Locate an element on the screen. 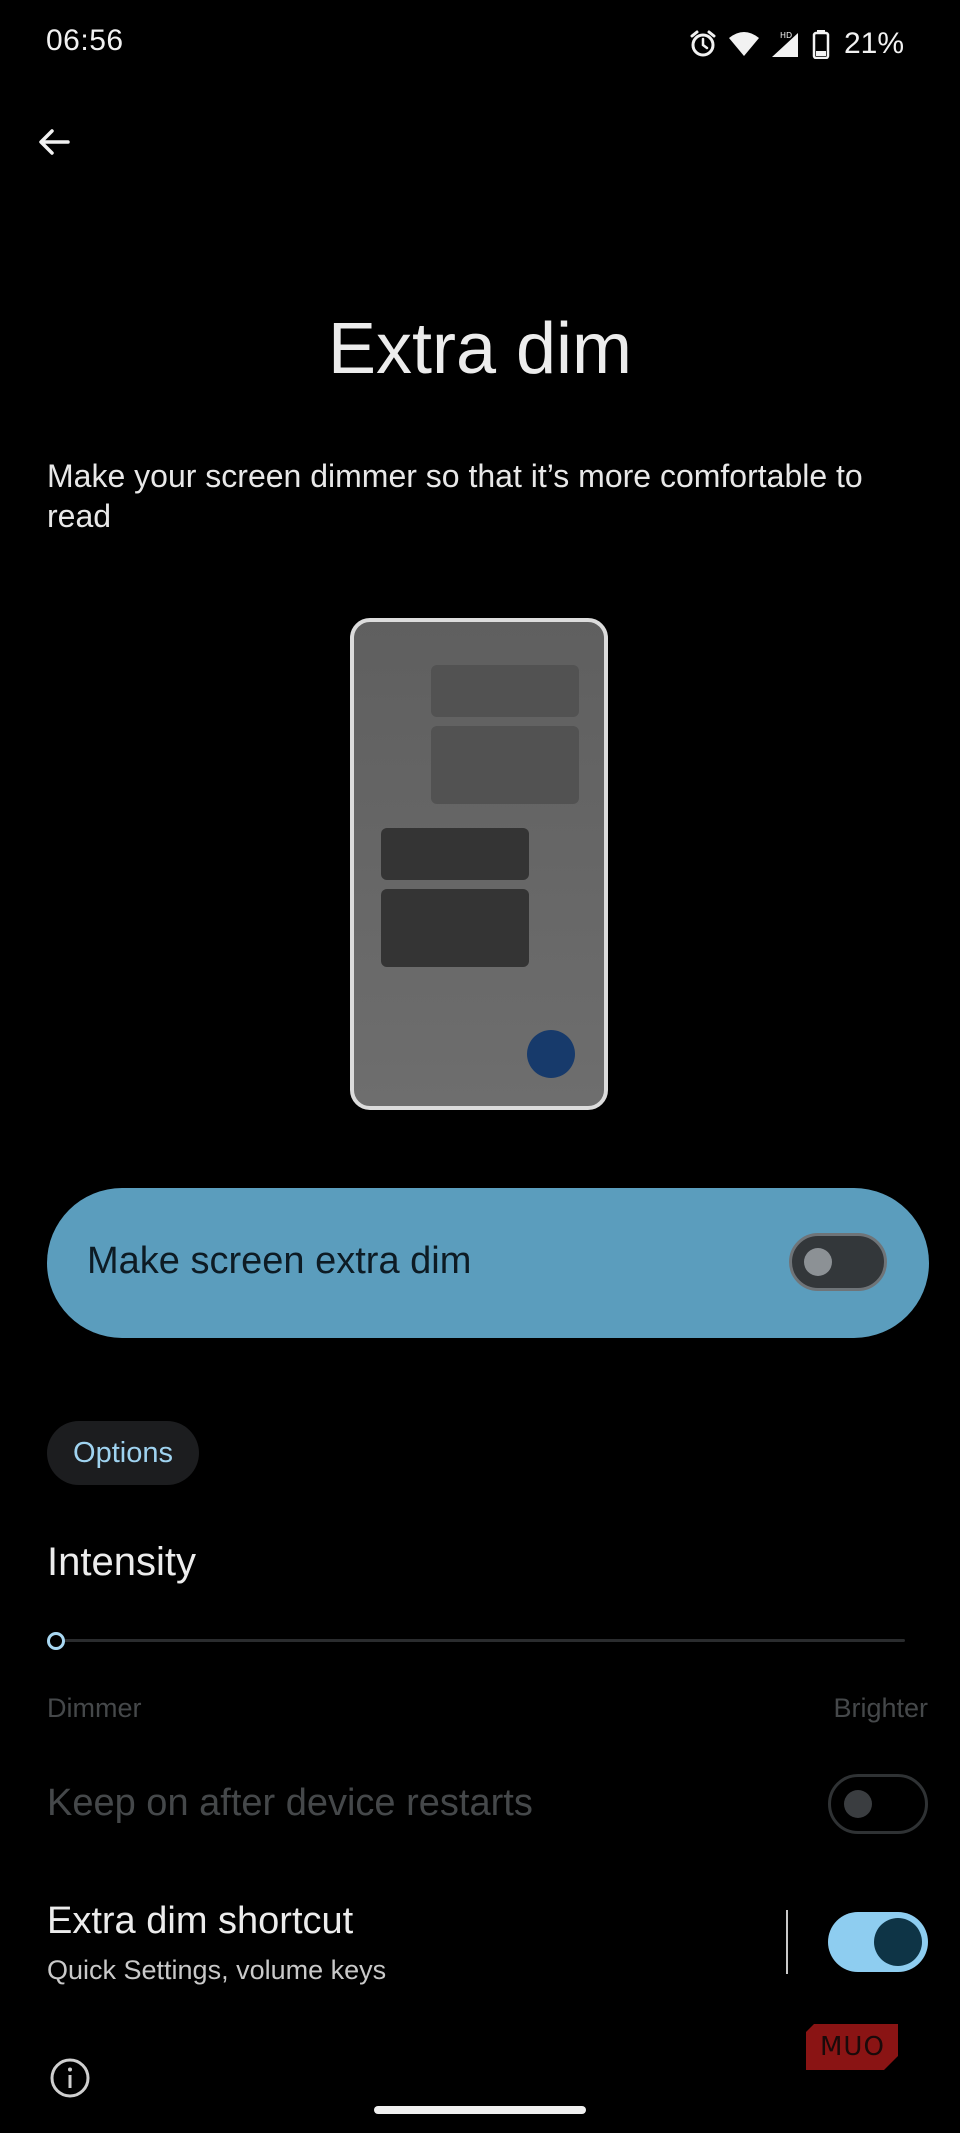  extra-dim-shortcut-switch is located at coordinates (878, 1942).